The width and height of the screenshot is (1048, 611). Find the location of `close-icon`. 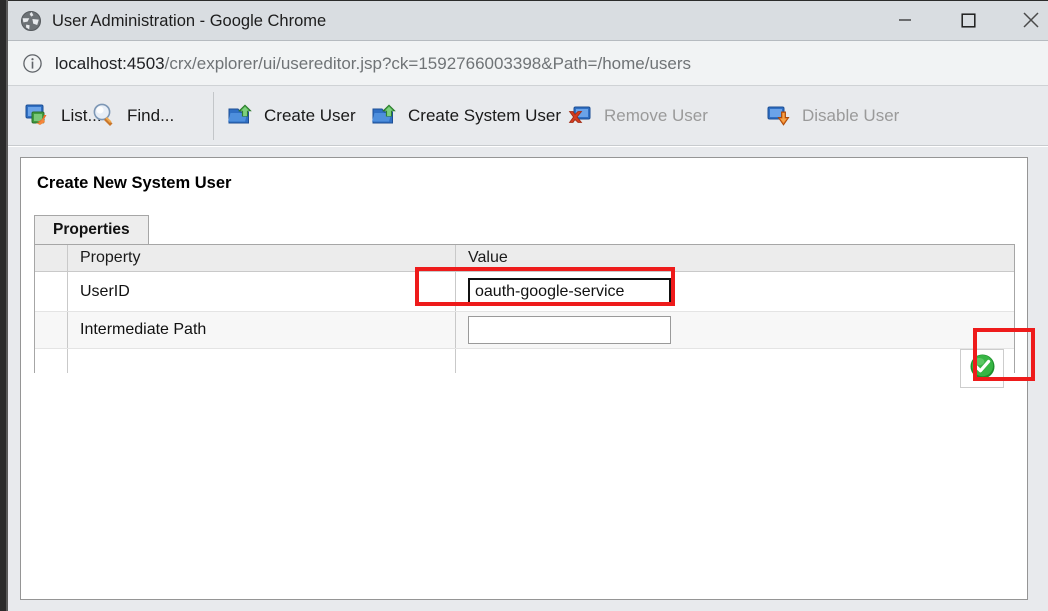

close-icon is located at coordinates (1031, 20).